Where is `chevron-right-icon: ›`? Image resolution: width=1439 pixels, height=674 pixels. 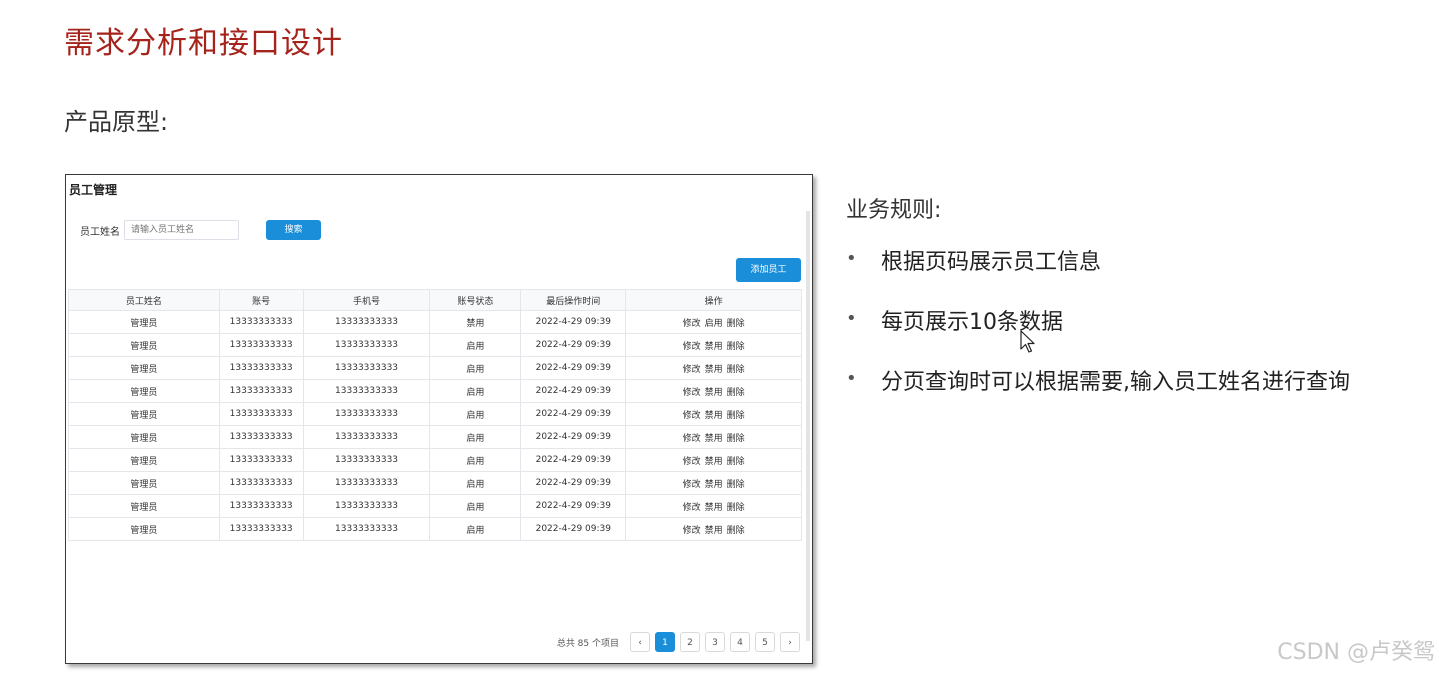 chevron-right-icon: › is located at coordinates (790, 642).